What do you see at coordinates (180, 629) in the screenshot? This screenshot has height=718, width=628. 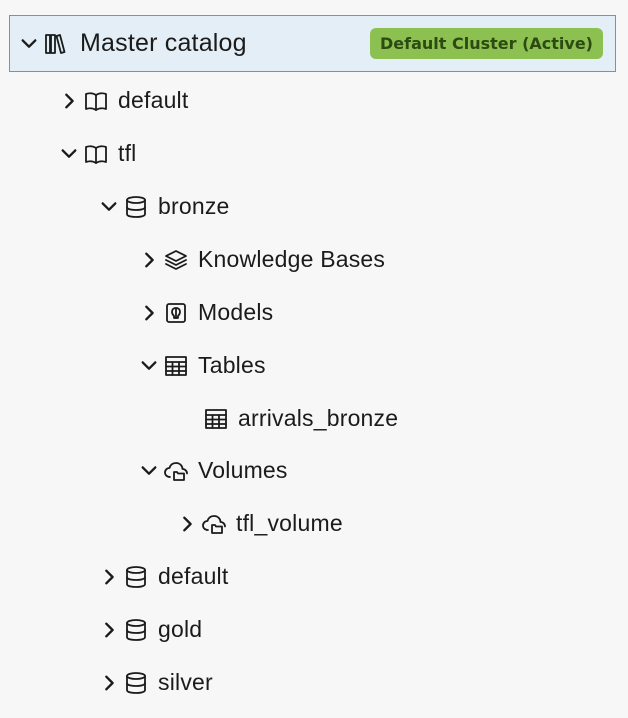 I see `tree-item-label: gold` at bounding box center [180, 629].